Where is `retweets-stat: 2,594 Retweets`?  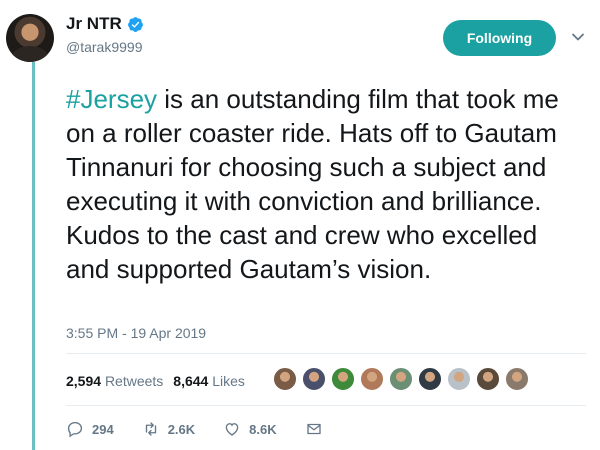 retweets-stat: 2,594 Retweets is located at coordinates (114, 381).